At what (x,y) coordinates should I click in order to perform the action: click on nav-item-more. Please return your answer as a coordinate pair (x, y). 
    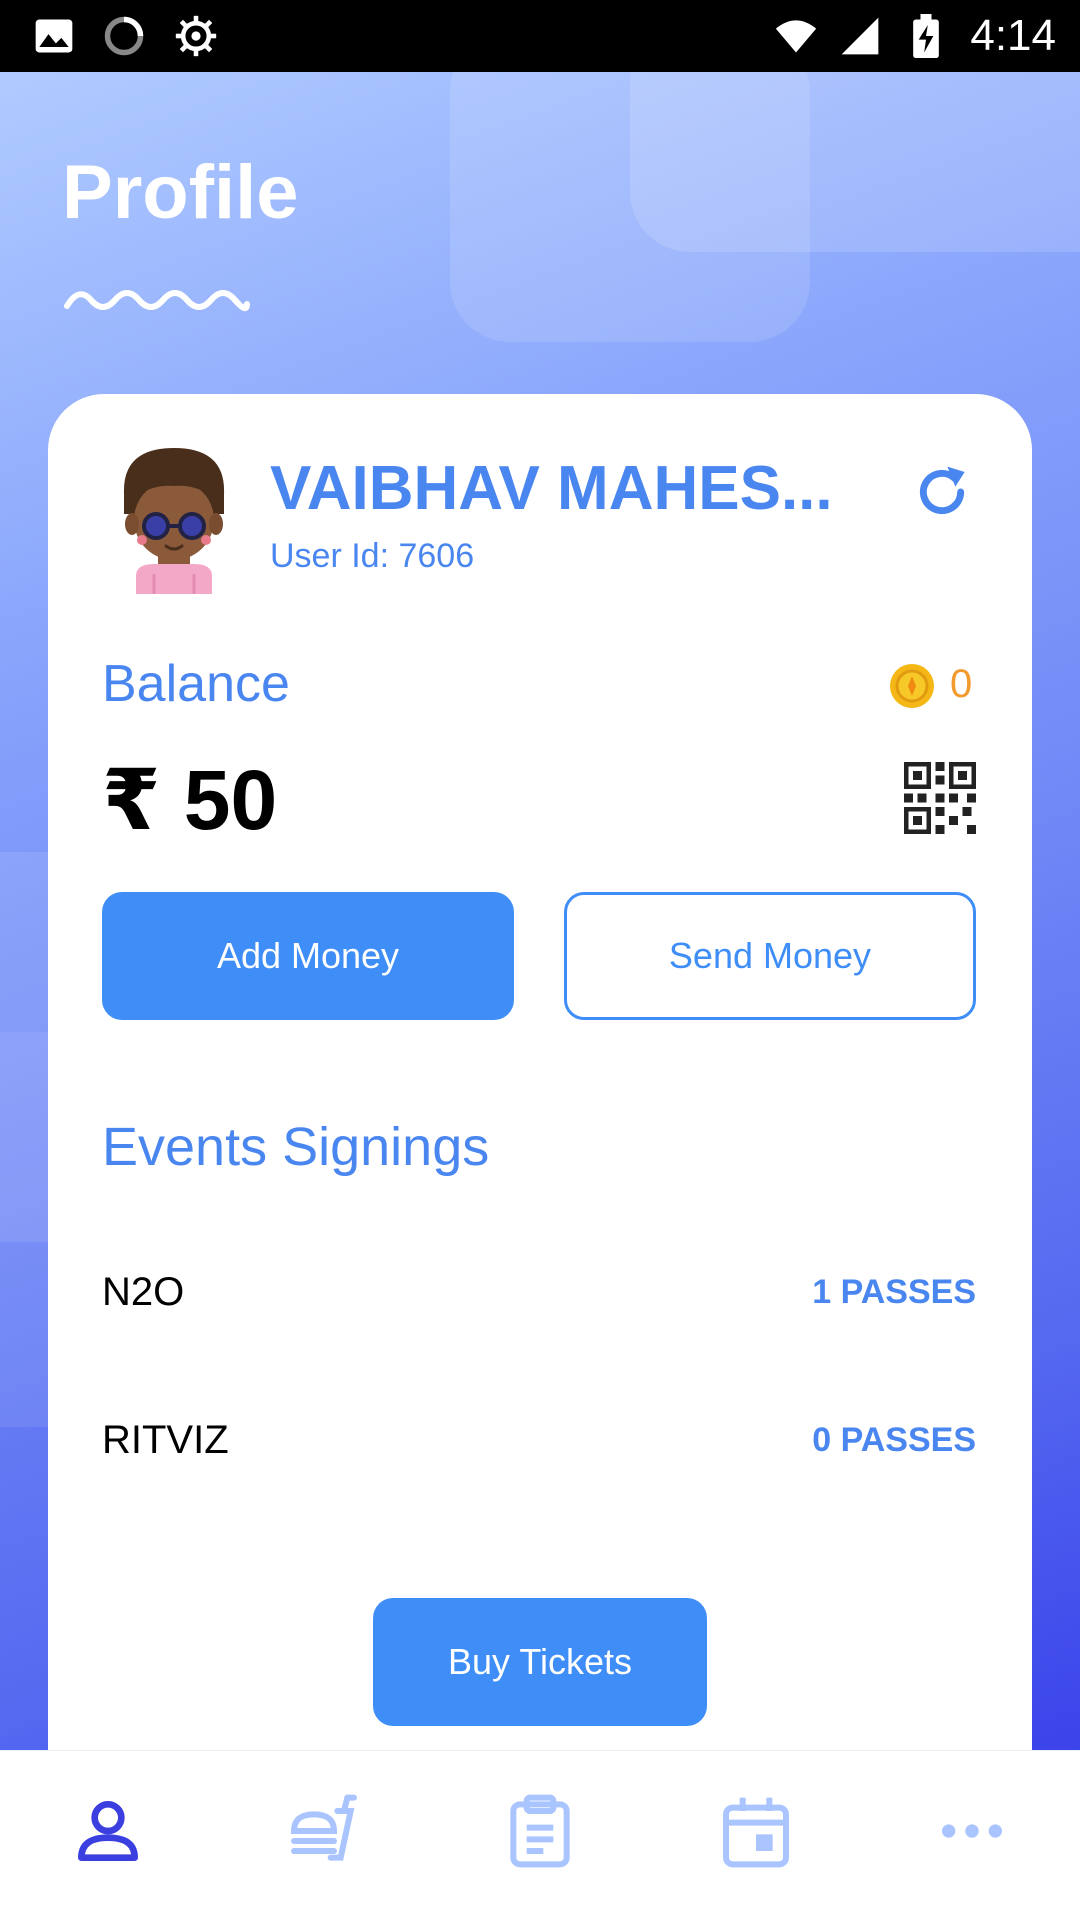
    Looking at the image, I should click on (972, 1831).